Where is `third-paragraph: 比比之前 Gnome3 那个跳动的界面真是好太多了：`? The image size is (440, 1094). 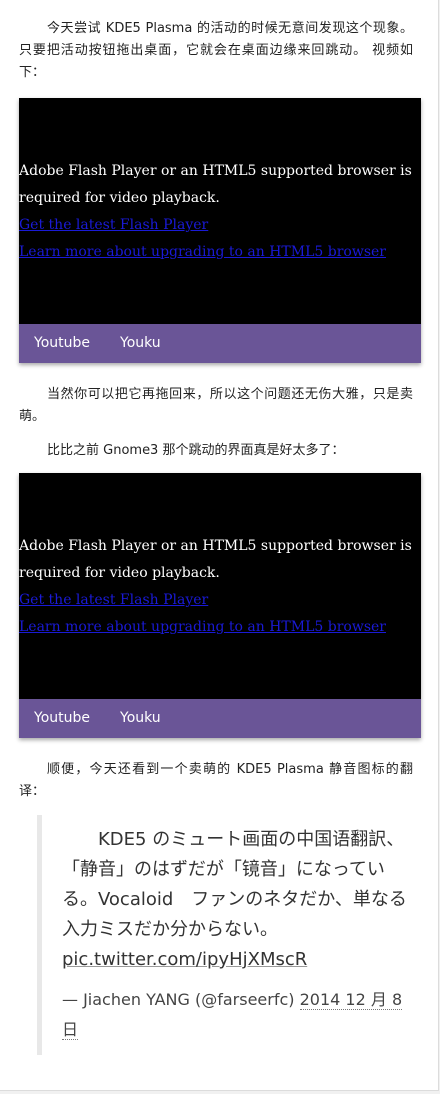
third-paragraph: 比比之前 Gnome3 那个跳动的界面真是好太多了： is located at coordinates (196, 450).